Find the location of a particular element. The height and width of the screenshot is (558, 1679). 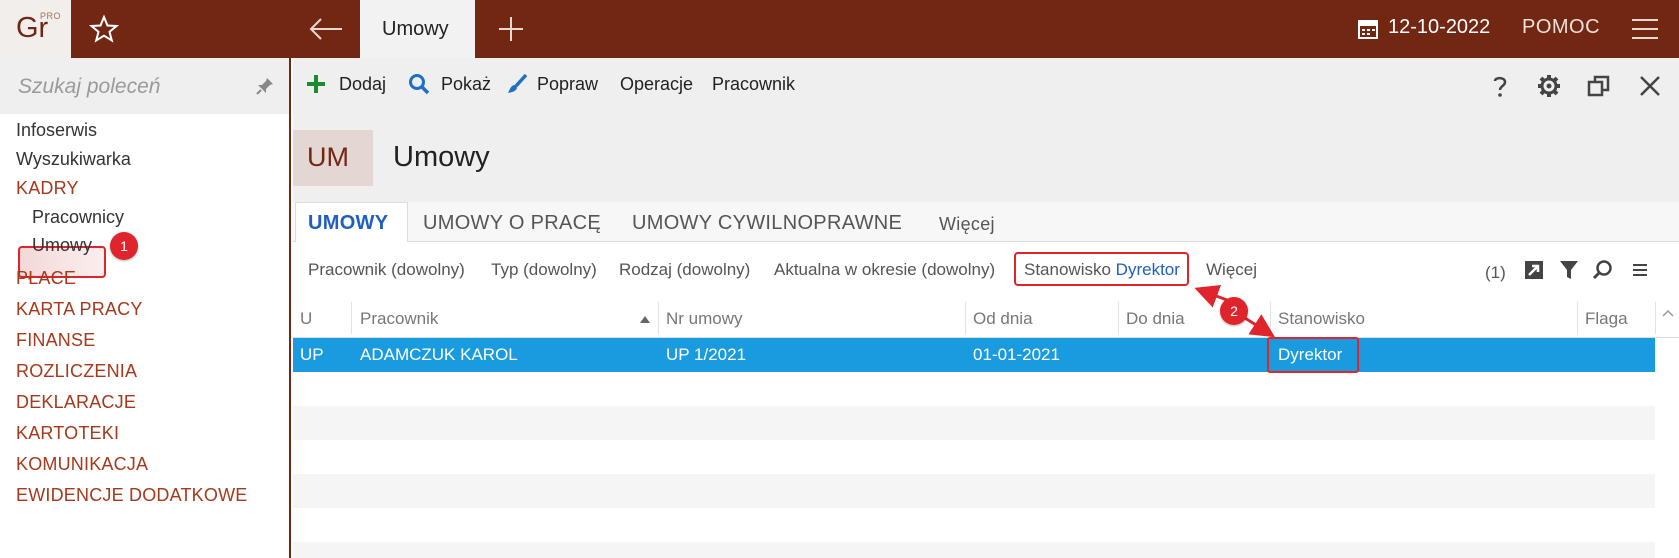

filter-current-period: Aktualna w okresie (dowolny) is located at coordinates (884, 270).